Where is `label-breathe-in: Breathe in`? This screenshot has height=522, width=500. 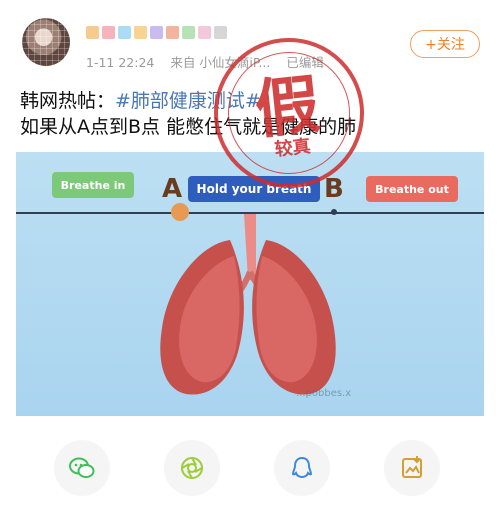
label-breathe-in: Breathe in is located at coordinates (93, 185).